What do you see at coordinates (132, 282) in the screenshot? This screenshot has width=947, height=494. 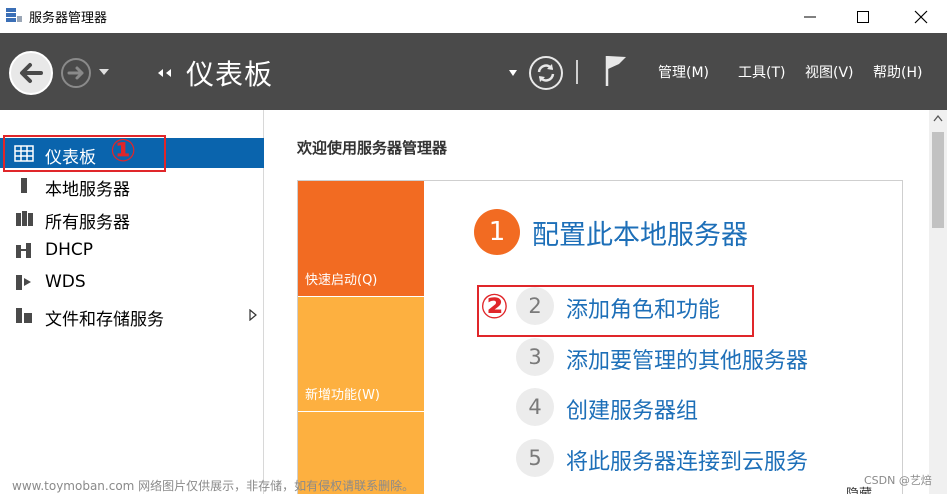 I see `sidebar-item-wds: WDS` at bounding box center [132, 282].